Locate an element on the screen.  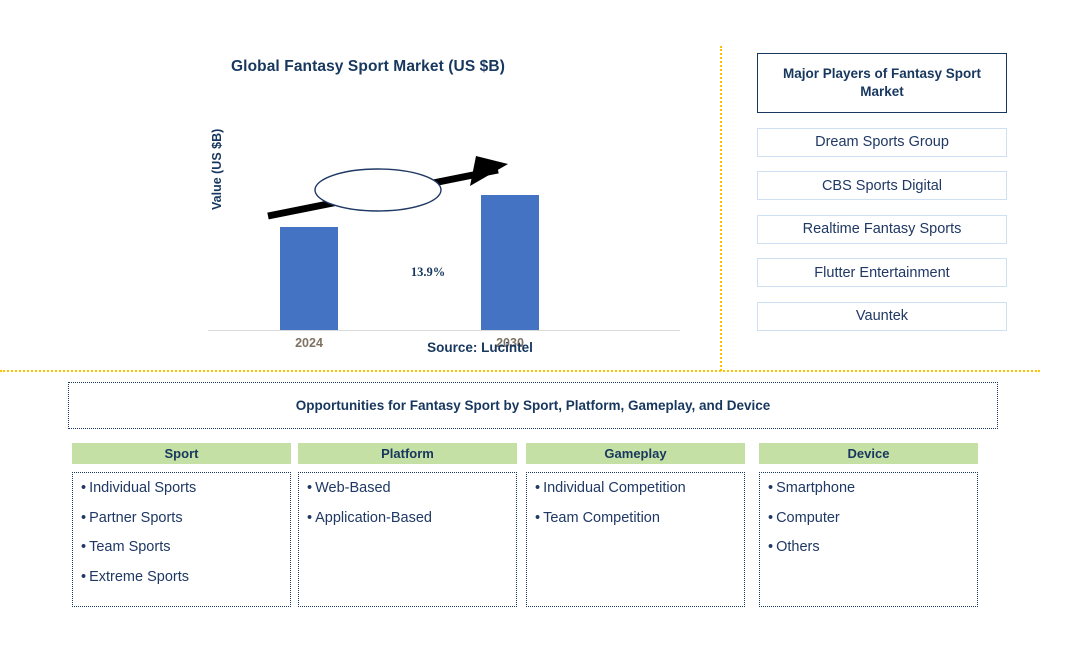
list-item: • Others is located at coordinates (872, 547).